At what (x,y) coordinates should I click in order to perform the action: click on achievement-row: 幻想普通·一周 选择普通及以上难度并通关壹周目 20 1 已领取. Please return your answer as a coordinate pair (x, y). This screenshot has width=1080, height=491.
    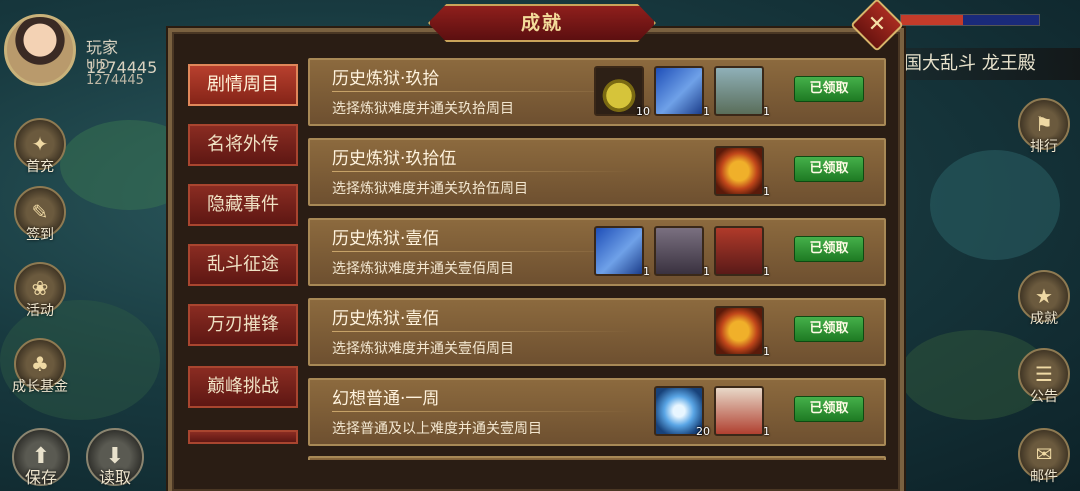
    Looking at the image, I should click on (597, 412).